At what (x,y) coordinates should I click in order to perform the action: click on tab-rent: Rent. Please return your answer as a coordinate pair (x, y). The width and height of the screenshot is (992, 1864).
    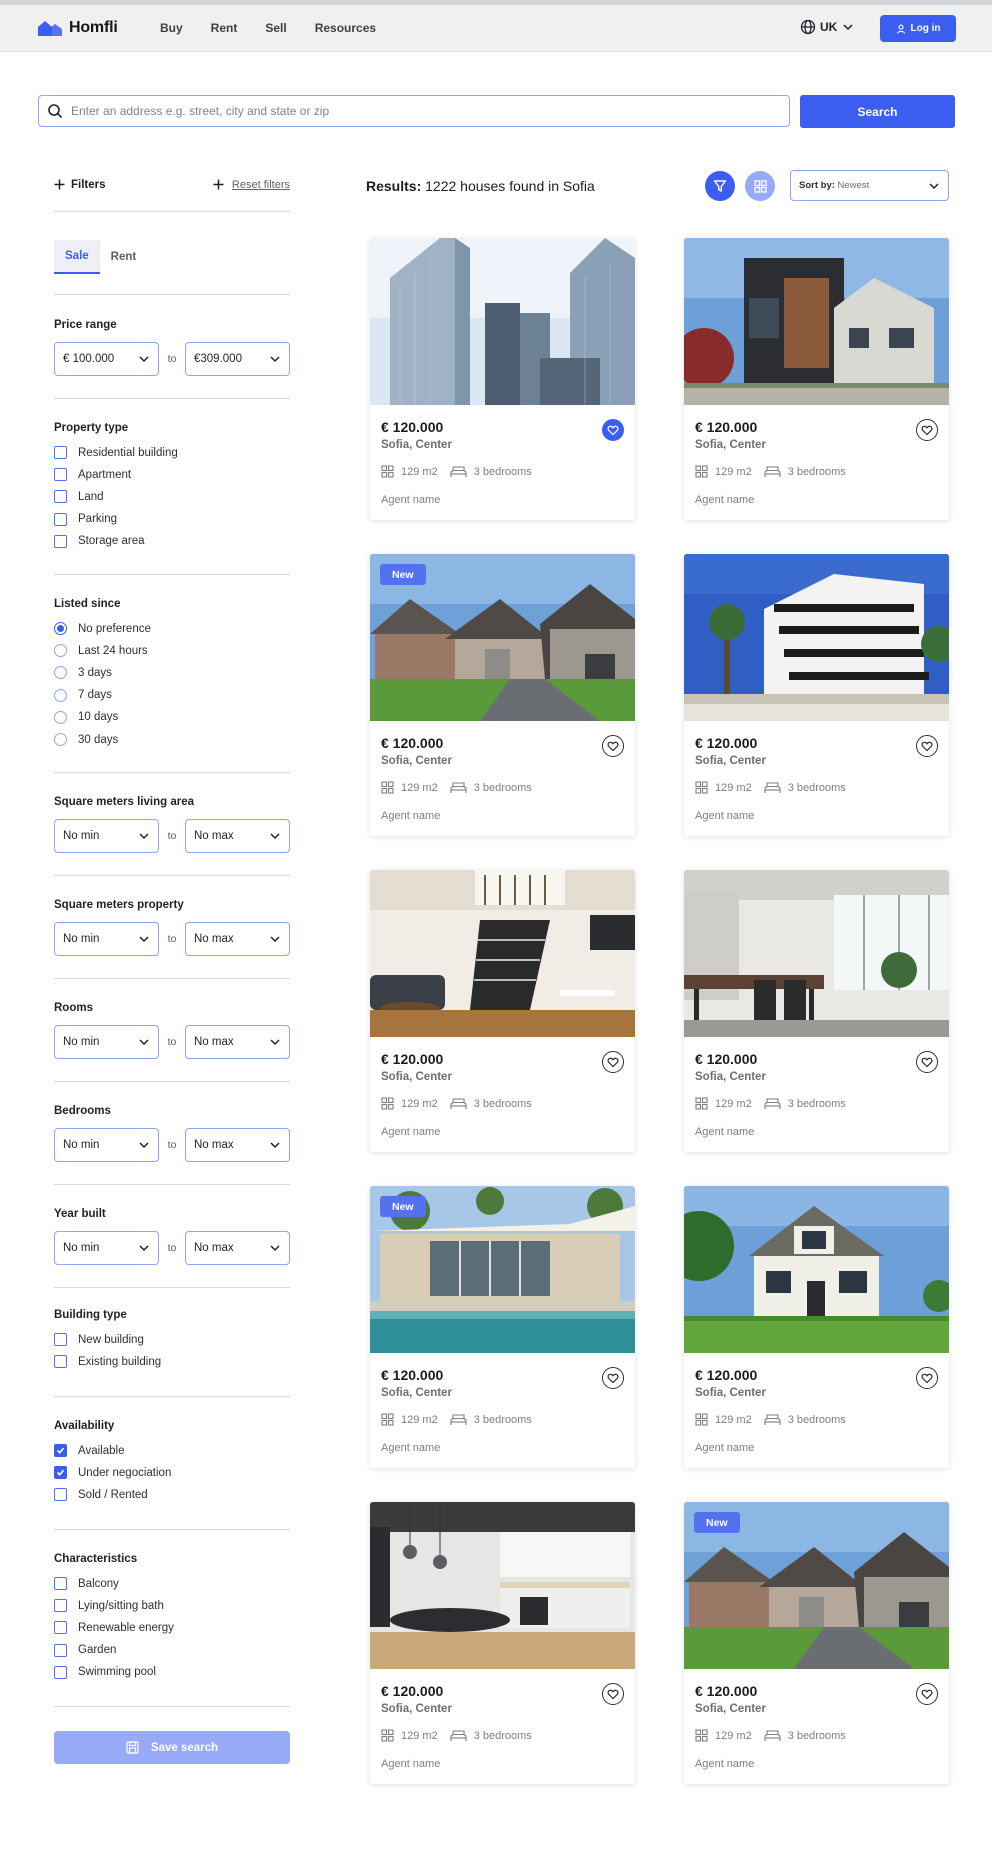
    Looking at the image, I should click on (124, 257).